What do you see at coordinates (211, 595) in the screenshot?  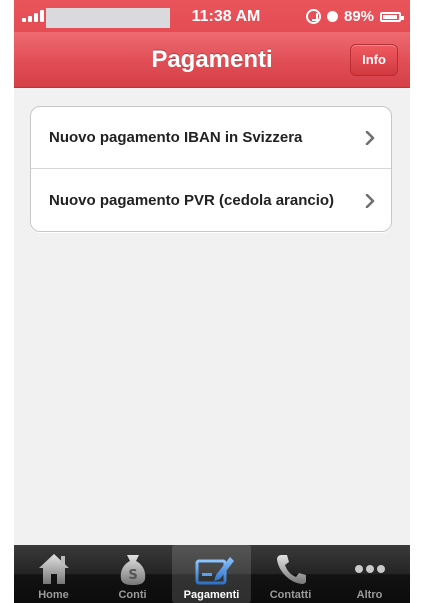 I see `tab-label: Pagamenti` at bounding box center [211, 595].